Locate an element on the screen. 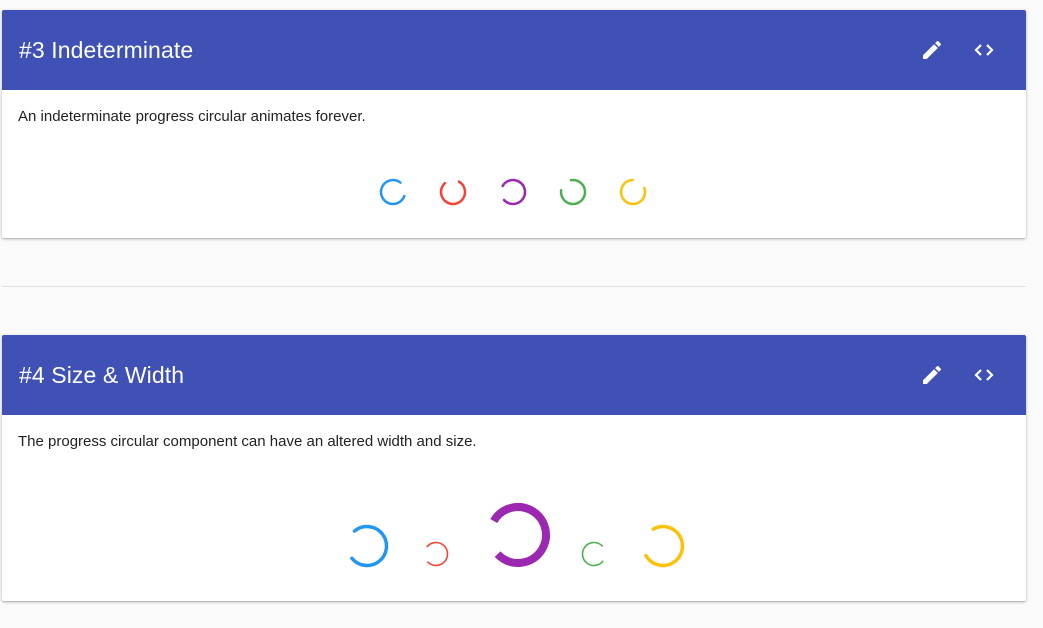 This screenshot has height=628, width=1043. section-divider is located at coordinates (514, 286).